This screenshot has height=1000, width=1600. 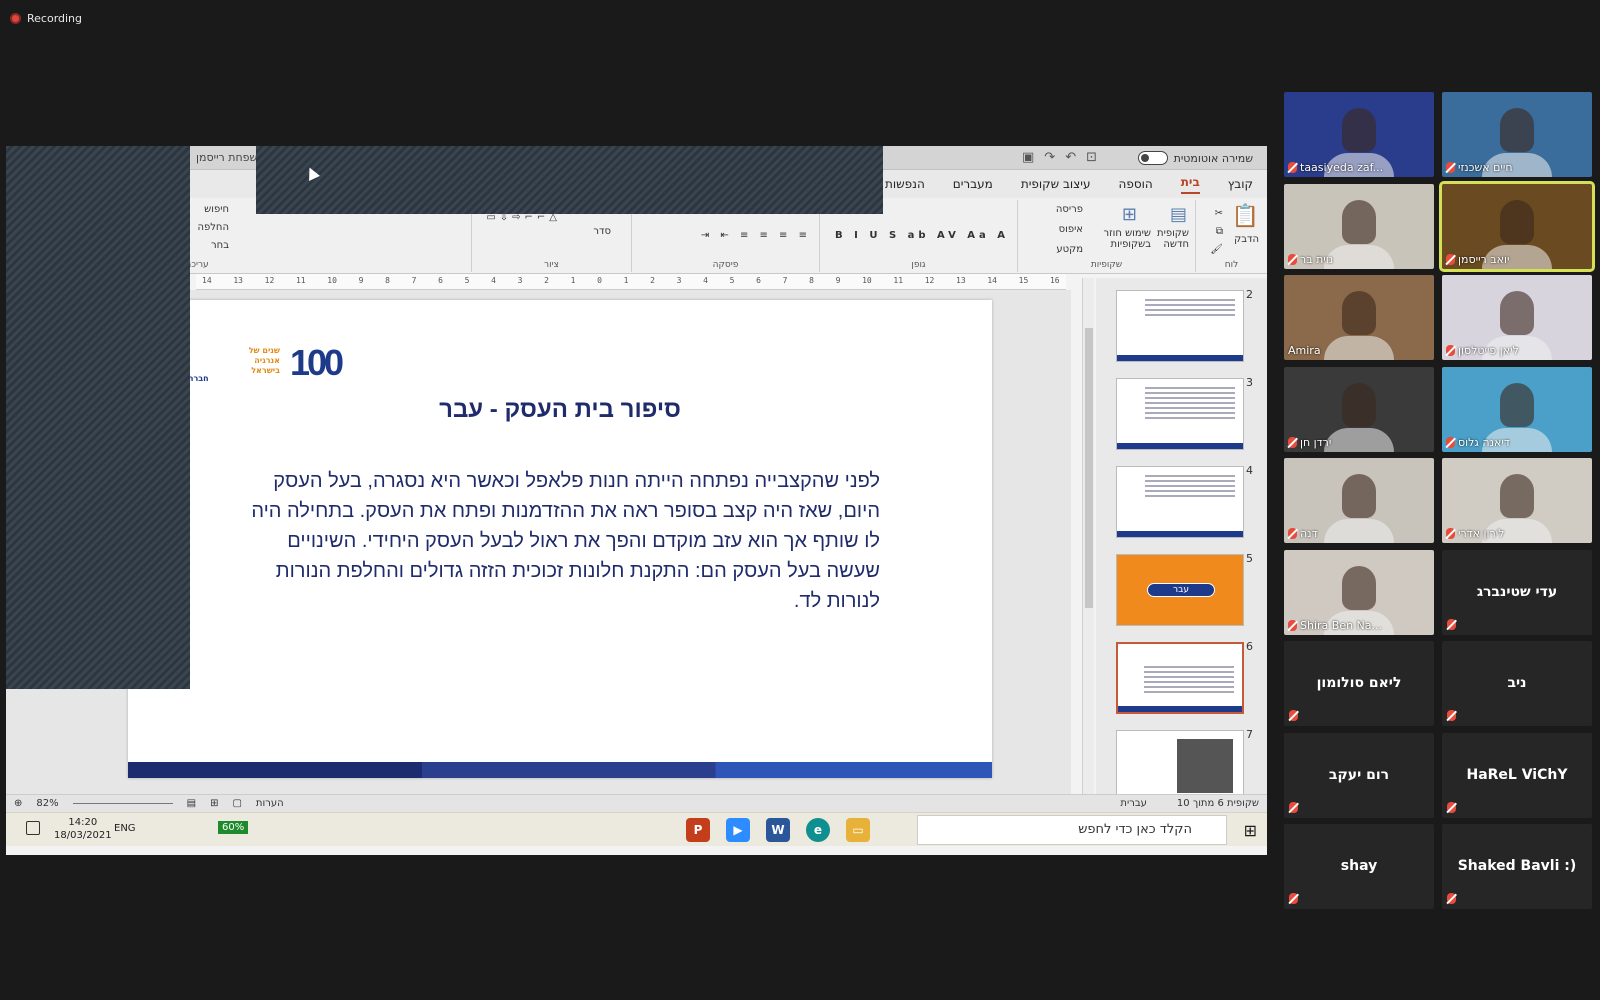 I want to click on participant-tile: ירדן חן, so click(x=1359, y=409).